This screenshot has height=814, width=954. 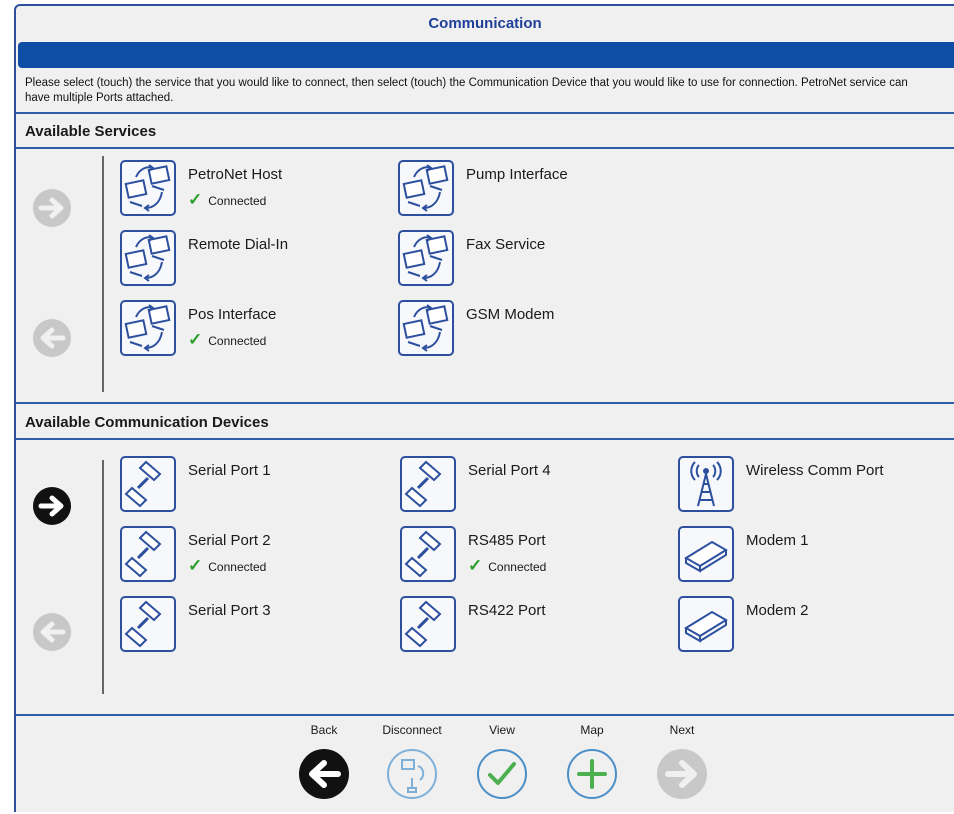 What do you see at coordinates (229, 470) in the screenshot?
I see `device-label: Serial Port 1` at bounding box center [229, 470].